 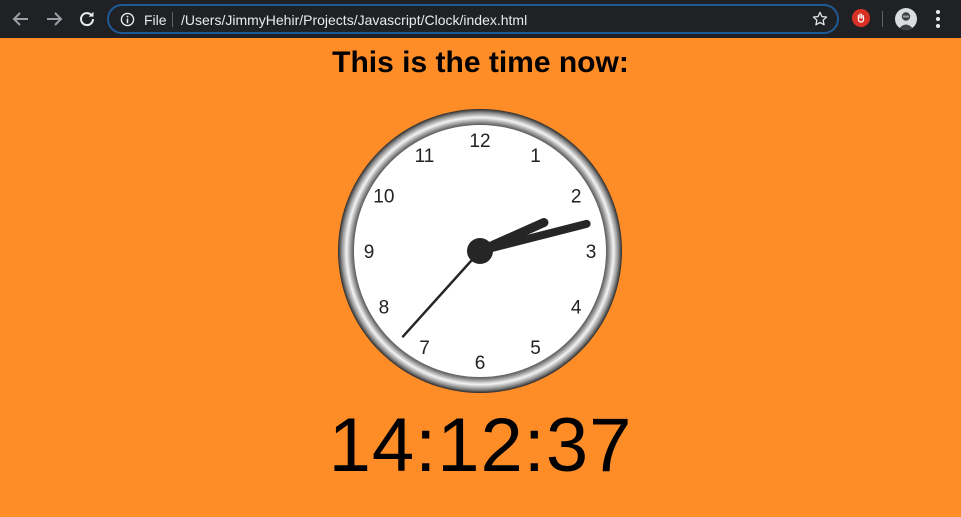 What do you see at coordinates (424, 348) in the screenshot?
I see `clock-number: 7` at bounding box center [424, 348].